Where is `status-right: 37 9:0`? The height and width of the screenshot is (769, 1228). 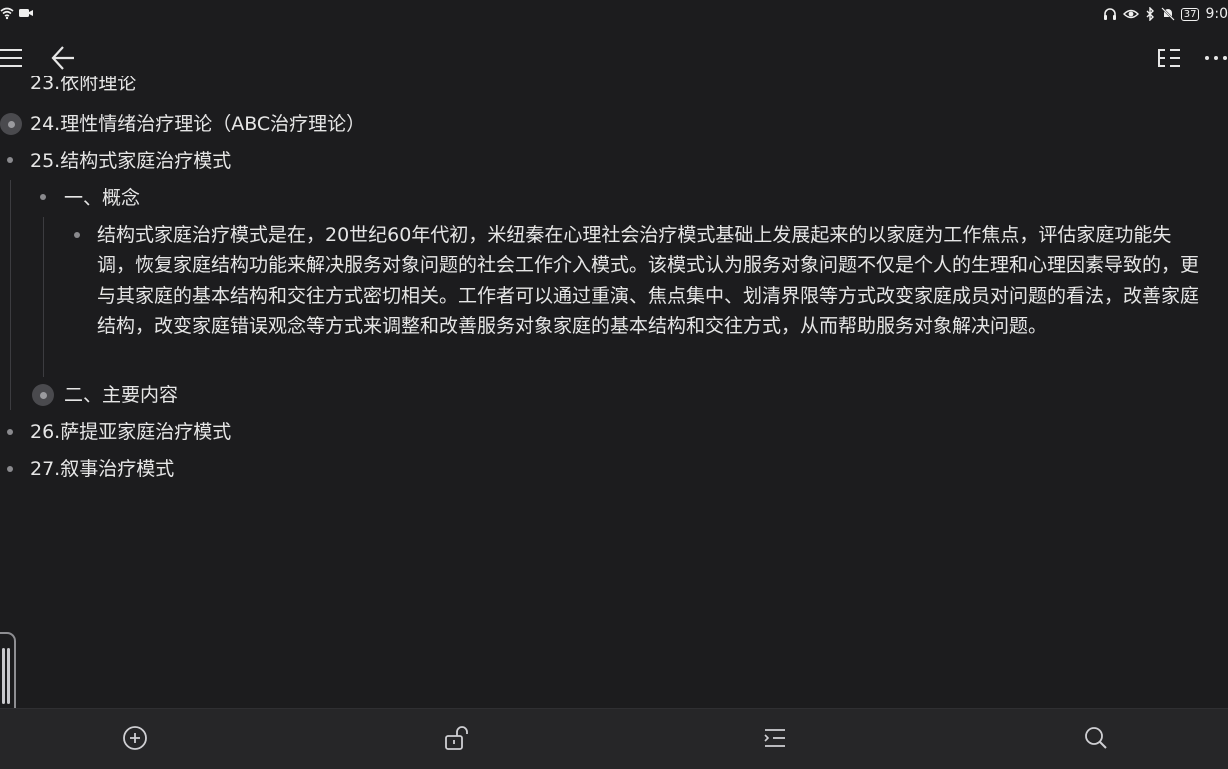
status-right: 37 9:0 is located at coordinates (1165, 14).